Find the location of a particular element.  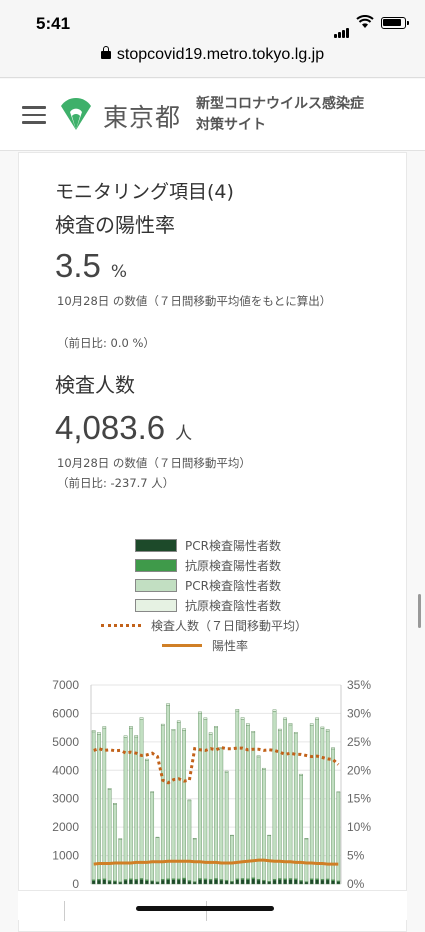

scrollbar-thumb is located at coordinates (419, 611).